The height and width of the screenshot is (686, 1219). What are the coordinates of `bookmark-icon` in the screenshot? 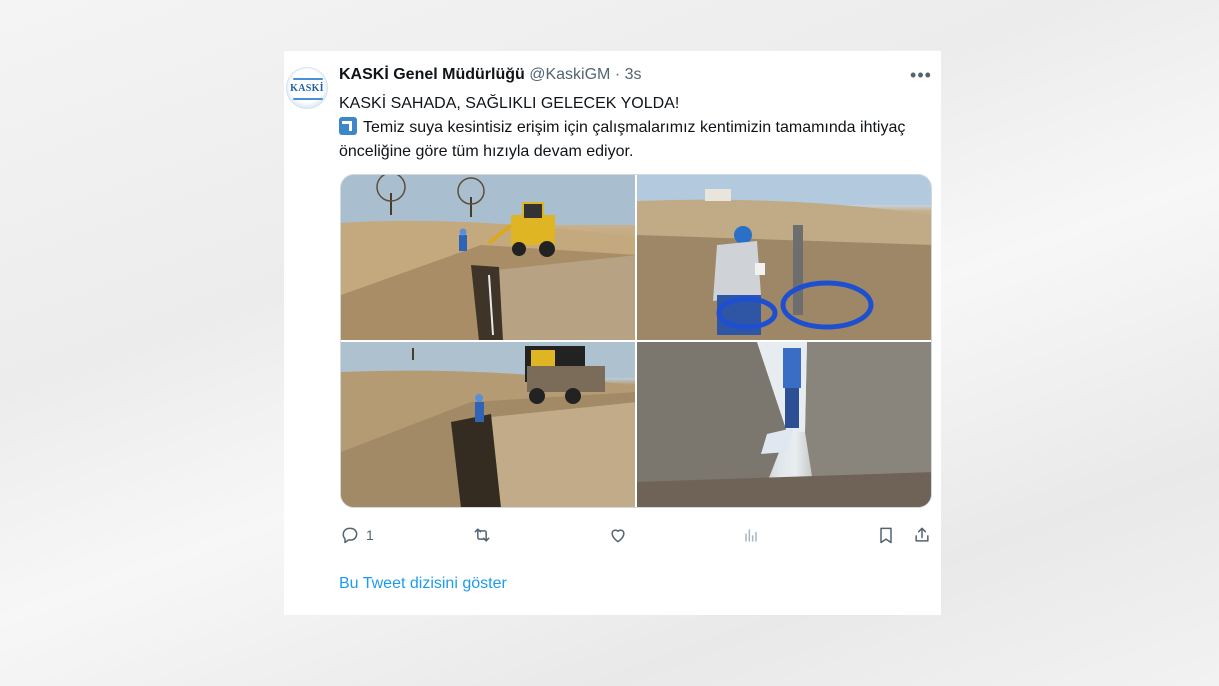 It's located at (886, 535).